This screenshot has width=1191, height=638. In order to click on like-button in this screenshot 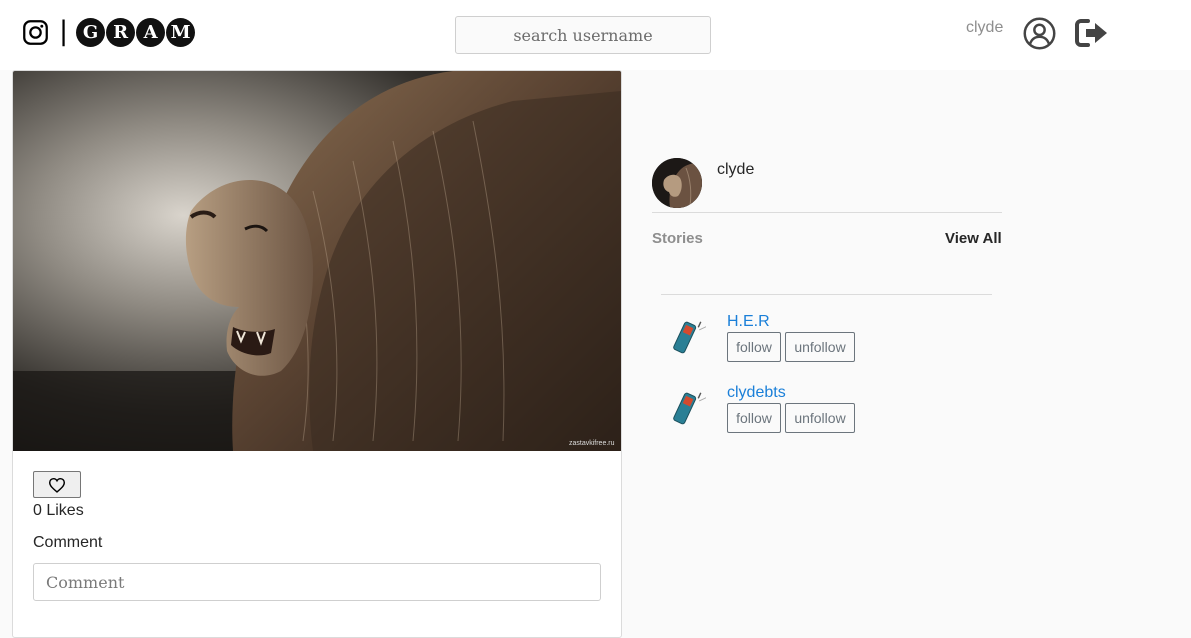, I will do `click(57, 484)`.